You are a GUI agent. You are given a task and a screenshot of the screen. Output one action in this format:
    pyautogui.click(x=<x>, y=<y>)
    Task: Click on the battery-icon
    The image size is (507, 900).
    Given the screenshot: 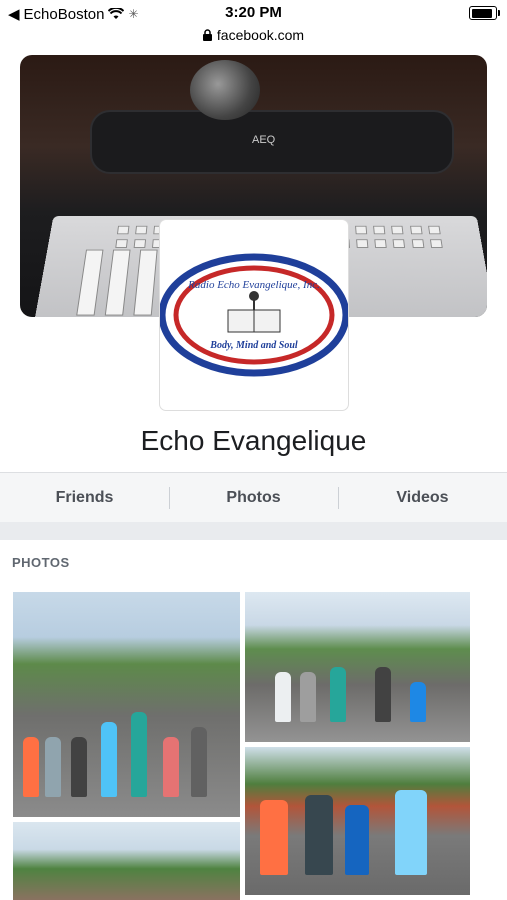 What is the action you would take?
    pyautogui.click(x=483, y=13)
    